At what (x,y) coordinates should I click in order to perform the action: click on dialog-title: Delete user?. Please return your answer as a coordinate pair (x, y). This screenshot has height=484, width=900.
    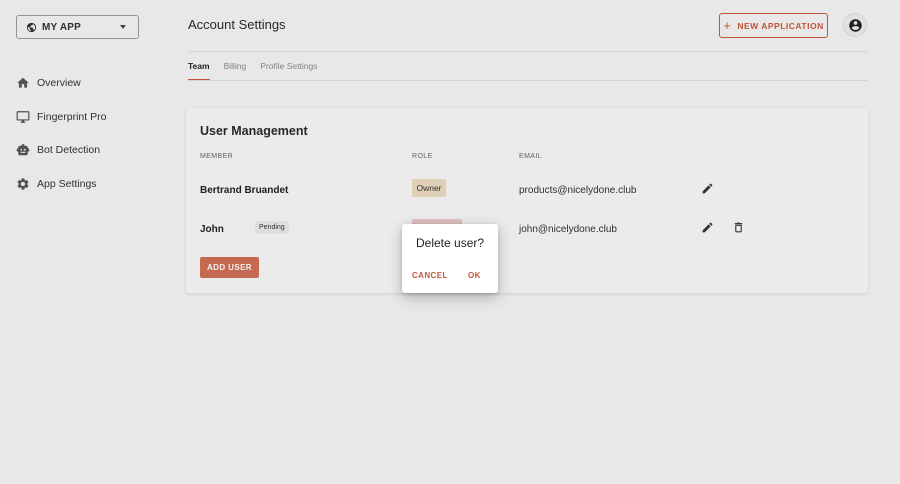
    Looking at the image, I should click on (450, 243).